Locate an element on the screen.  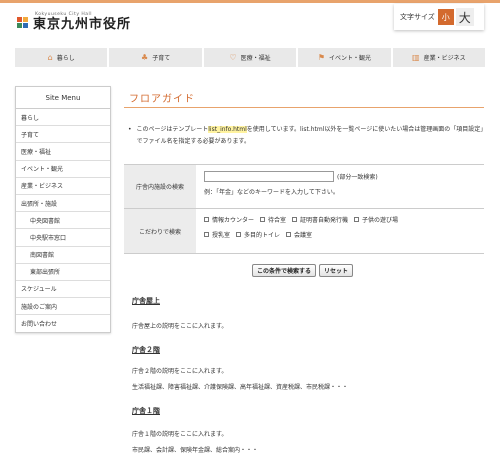
filter-checkbox: 子供の遊び場 is located at coordinates (376, 219).